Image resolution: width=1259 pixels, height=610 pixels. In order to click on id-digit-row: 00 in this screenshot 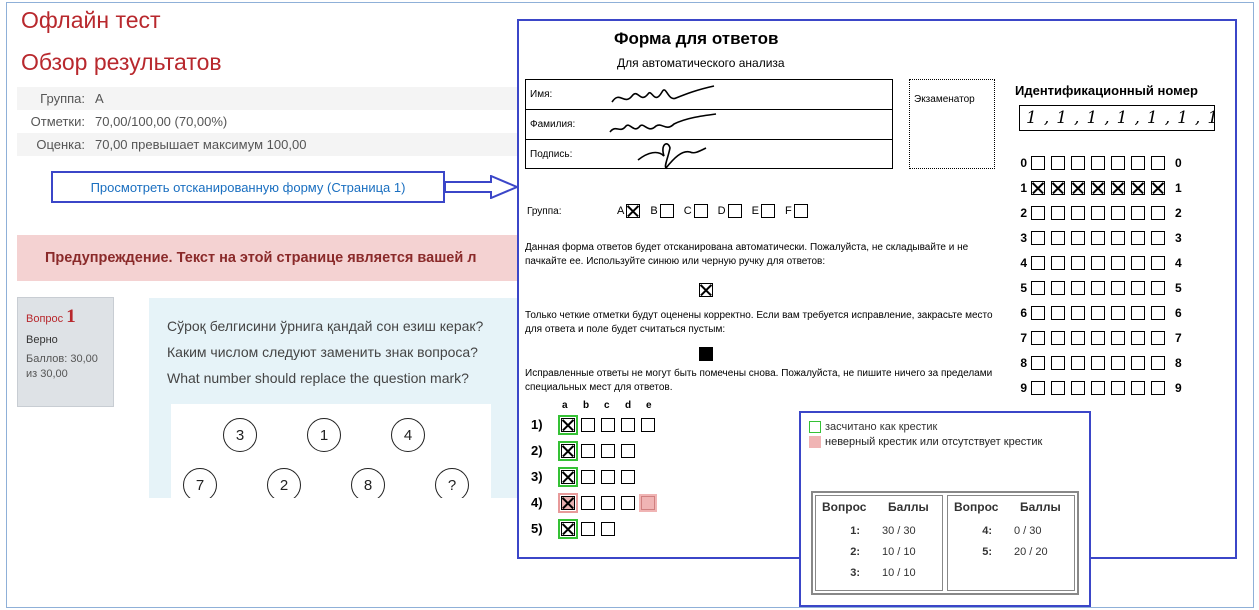, I will do `click(1101, 163)`.